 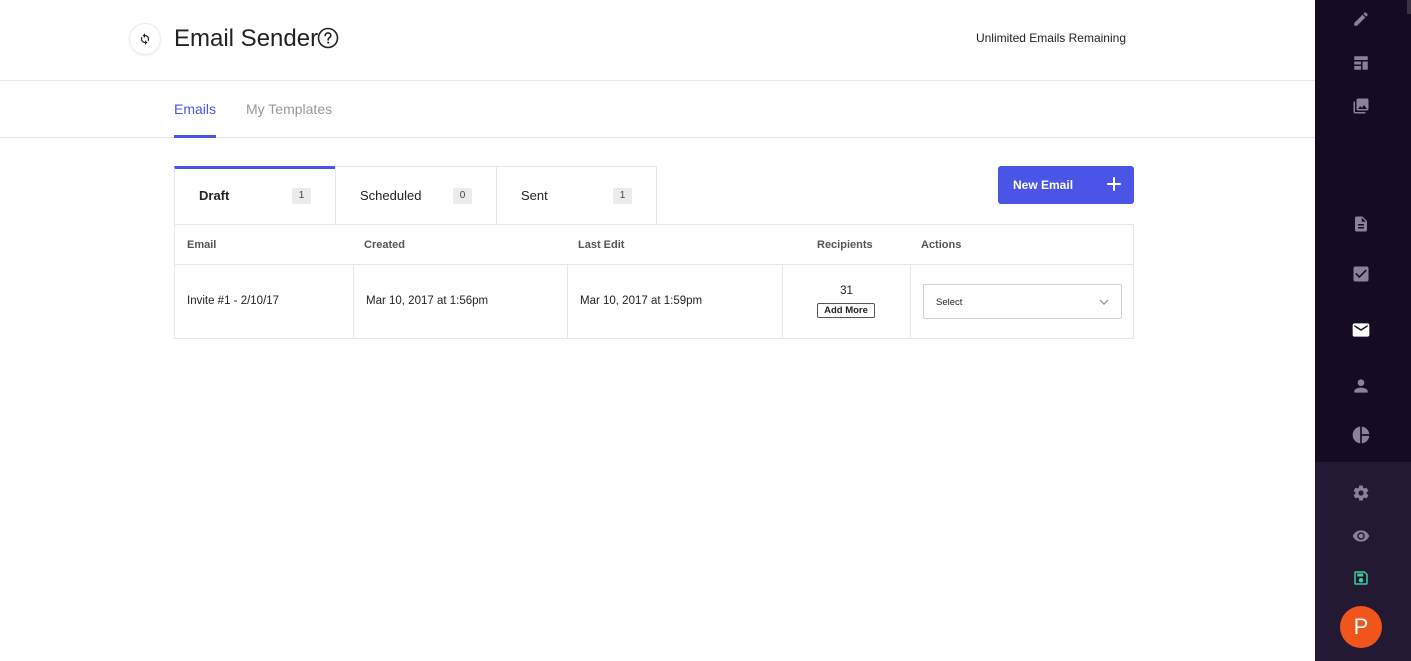 I want to click on layout-icon, so click(x=1361, y=63).